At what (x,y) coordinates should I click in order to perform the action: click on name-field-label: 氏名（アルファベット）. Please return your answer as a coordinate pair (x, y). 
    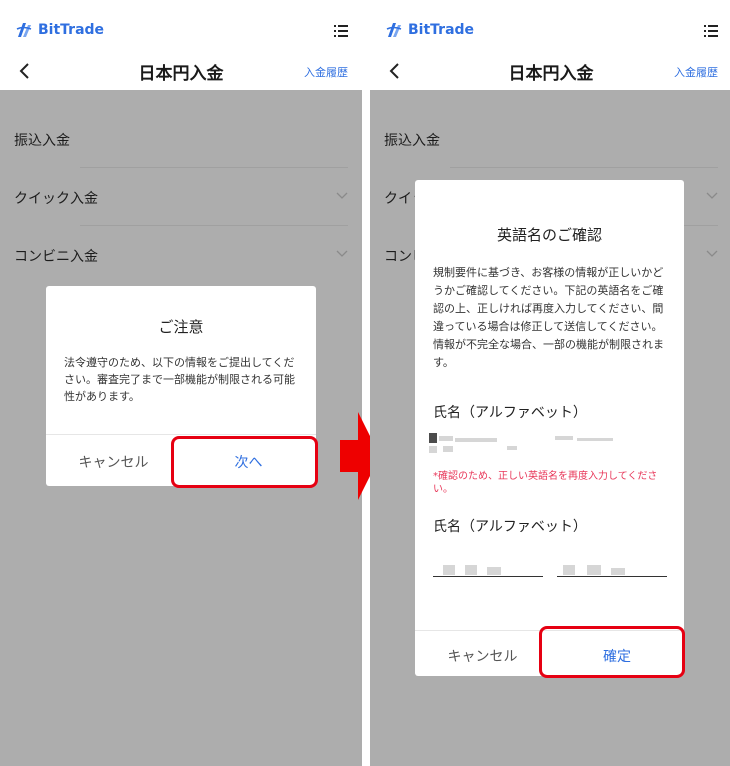
    Looking at the image, I should click on (510, 413).